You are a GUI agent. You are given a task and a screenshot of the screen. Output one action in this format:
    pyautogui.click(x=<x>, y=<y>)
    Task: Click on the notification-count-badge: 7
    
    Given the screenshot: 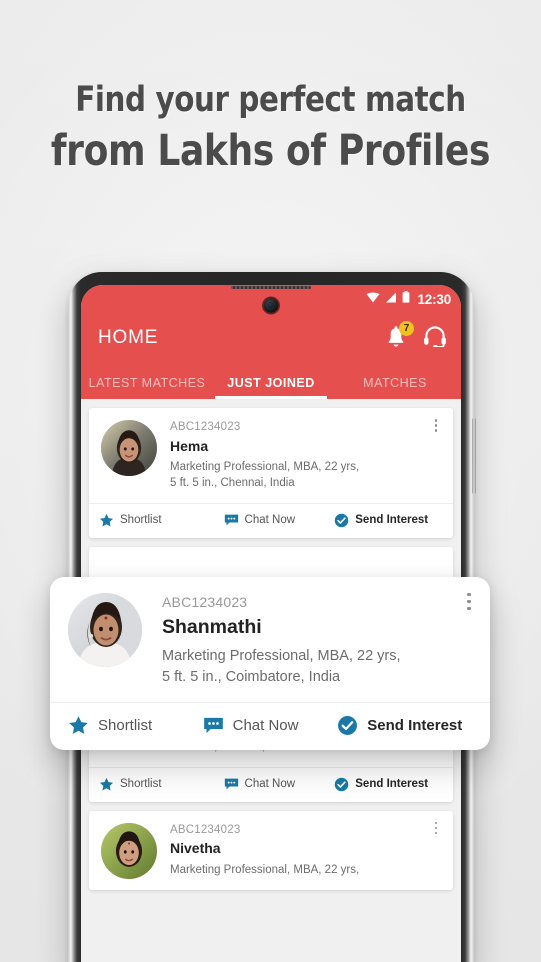 What is the action you would take?
    pyautogui.click(x=406, y=328)
    